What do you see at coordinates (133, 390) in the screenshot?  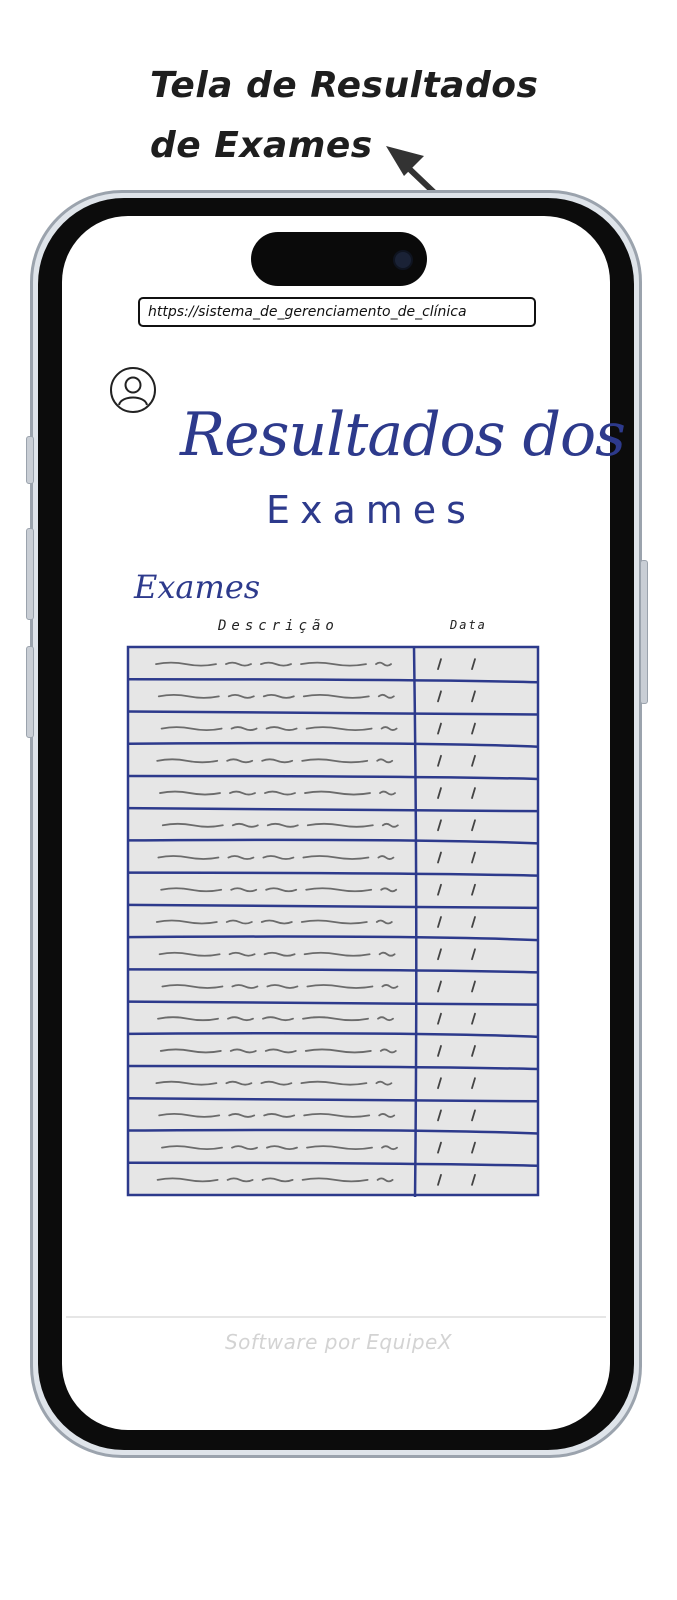 I see `user-avatar-icon` at bounding box center [133, 390].